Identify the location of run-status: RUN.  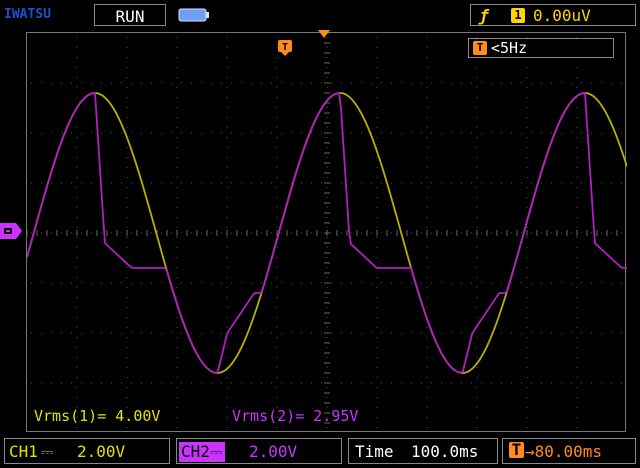
(130, 15).